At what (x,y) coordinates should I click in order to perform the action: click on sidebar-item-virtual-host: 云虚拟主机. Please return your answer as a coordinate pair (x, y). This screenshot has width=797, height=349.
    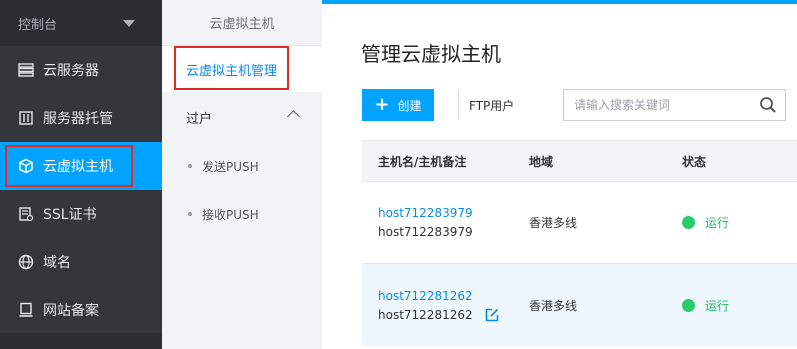
    Looking at the image, I should click on (81, 166).